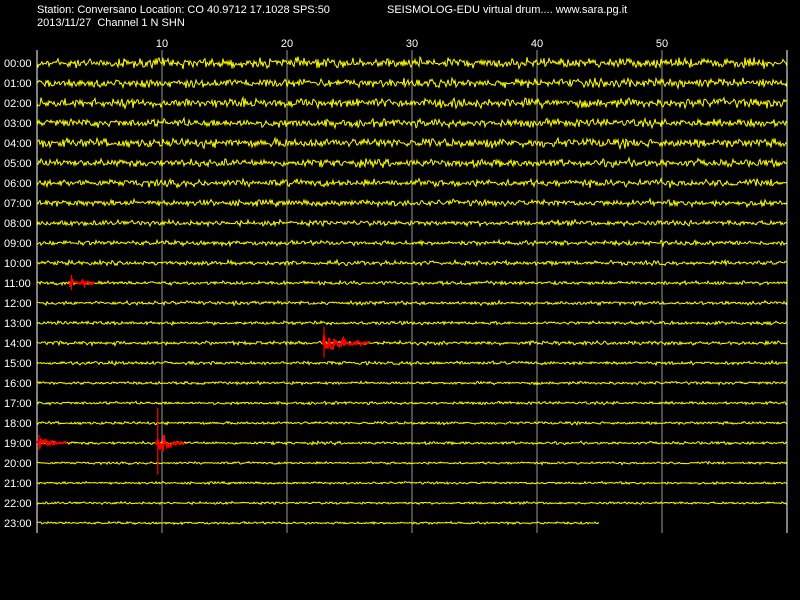 This screenshot has height=600, width=800. What do you see at coordinates (52, 443) in the screenshot?
I see `event-19:00` at bounding box center [52, 443].